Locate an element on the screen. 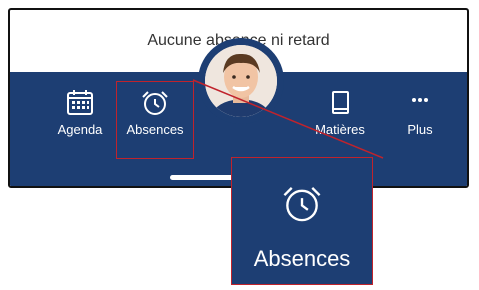  tab-absences: Absences is located at coordinates (155, 120).